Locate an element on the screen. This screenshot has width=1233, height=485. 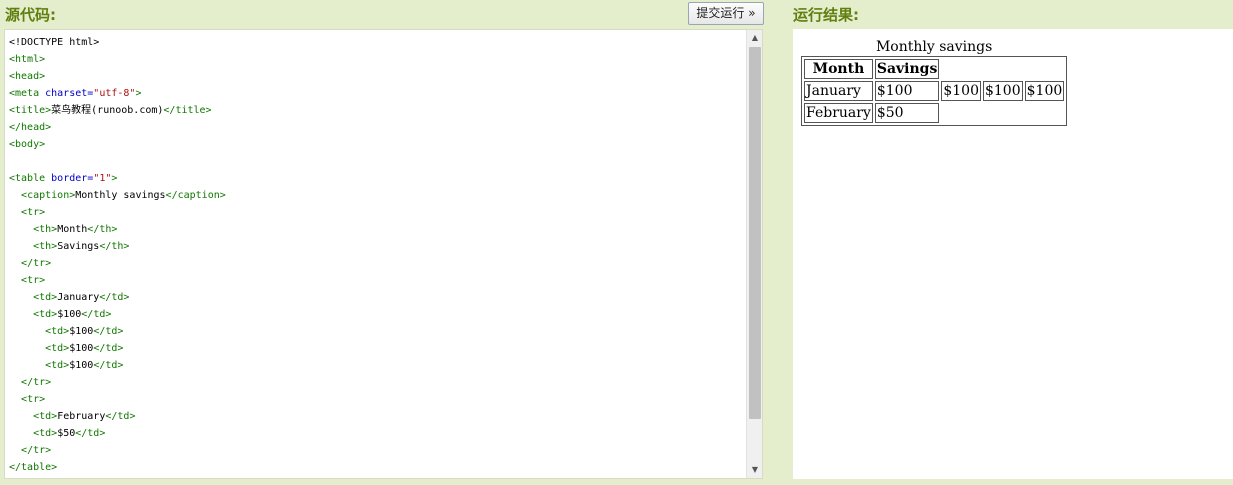
code-token: </table> is located at coordinates (33, 467).